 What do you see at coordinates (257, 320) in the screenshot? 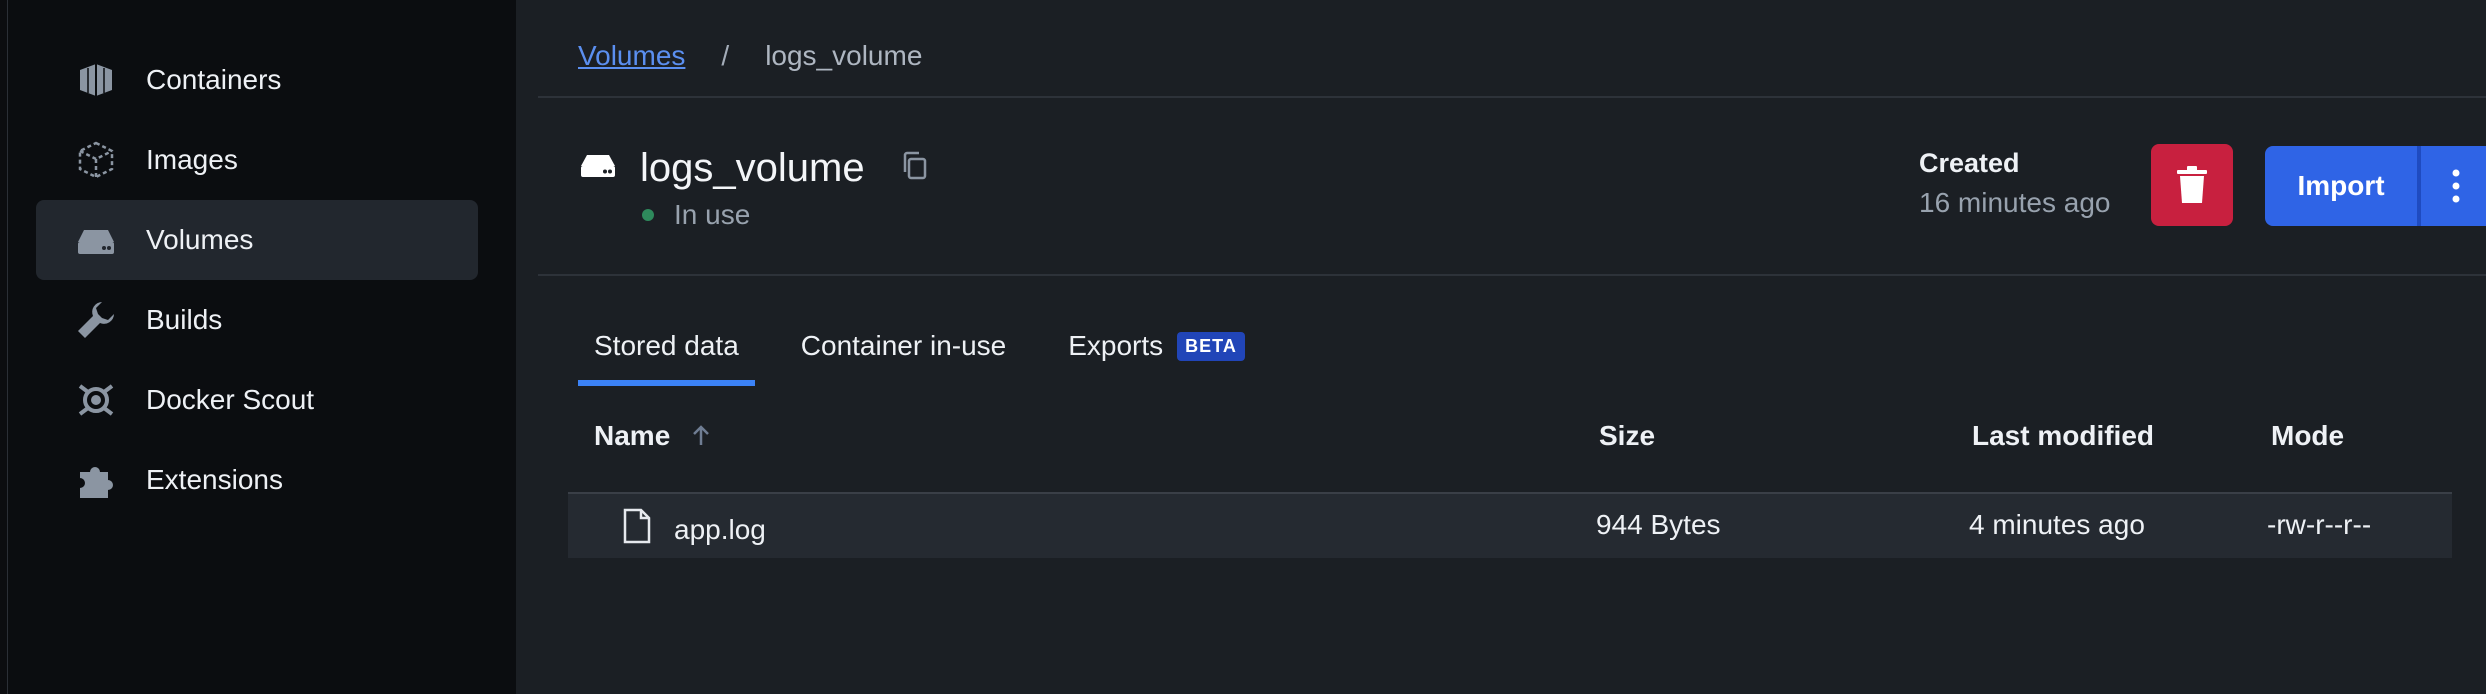
I see `sidebar-item-builds: Builds` at bounding box center [257, 320].